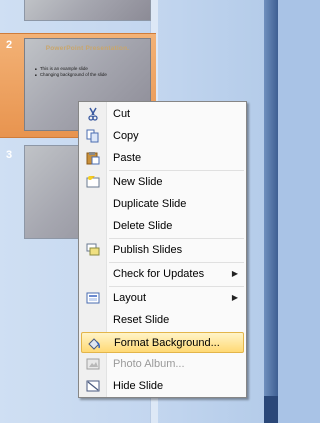 The height and width of the screenshot is (423, 320). Describe the element at coordinates (93, 364) in the screenshot. I see `photo-album-icon` at that location.